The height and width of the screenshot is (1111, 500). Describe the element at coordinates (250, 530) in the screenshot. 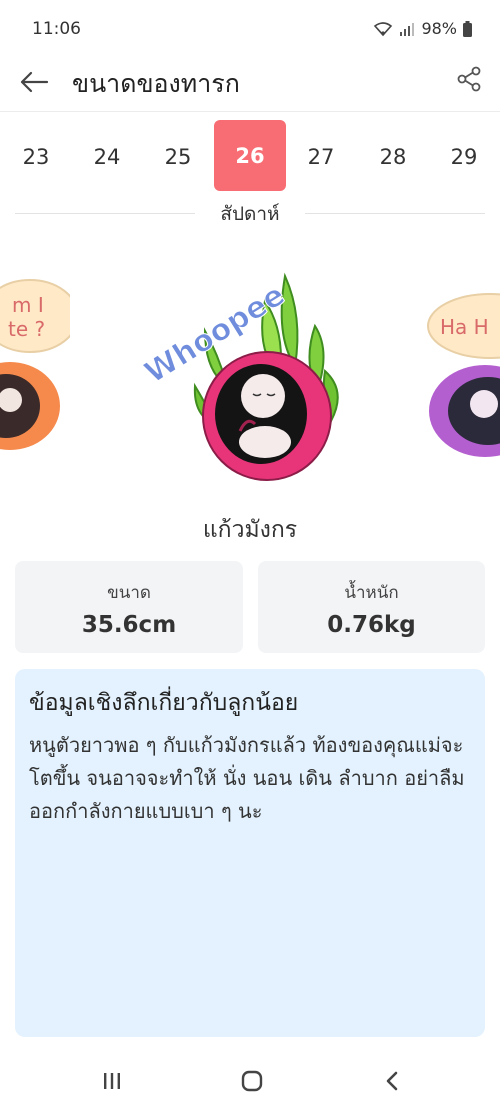

I see `fruit-name: แก้วมังกร` at that location.